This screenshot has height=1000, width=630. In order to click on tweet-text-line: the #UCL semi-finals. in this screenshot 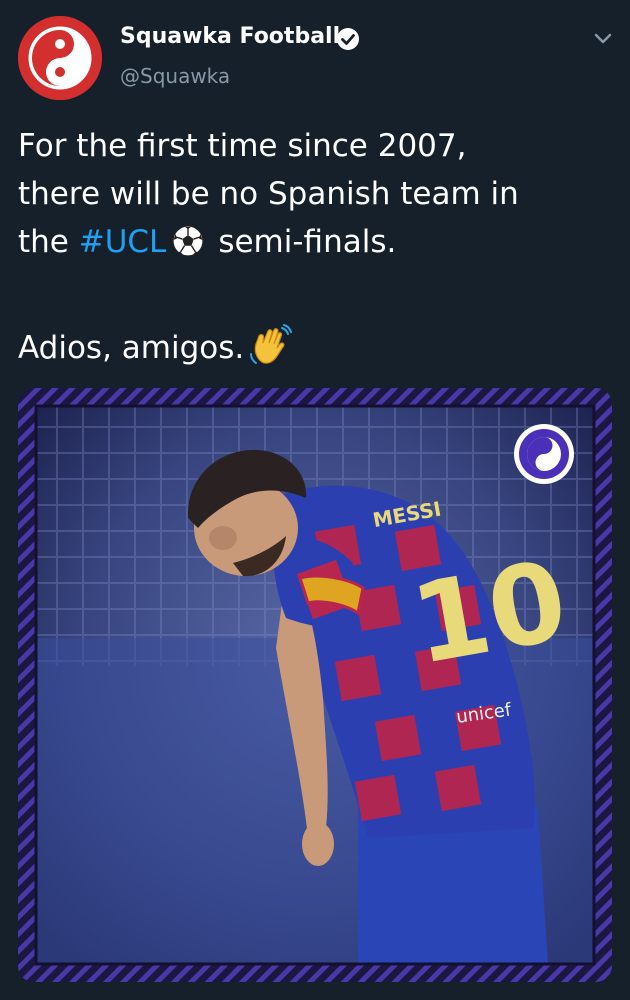, I will do `click(315, 242)`.